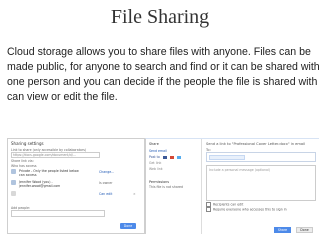 The image size is (320, 240). Describe the element at coordinates (166, 187) in the screenshot. I see `permissions-status: This file is not shared` at that location.